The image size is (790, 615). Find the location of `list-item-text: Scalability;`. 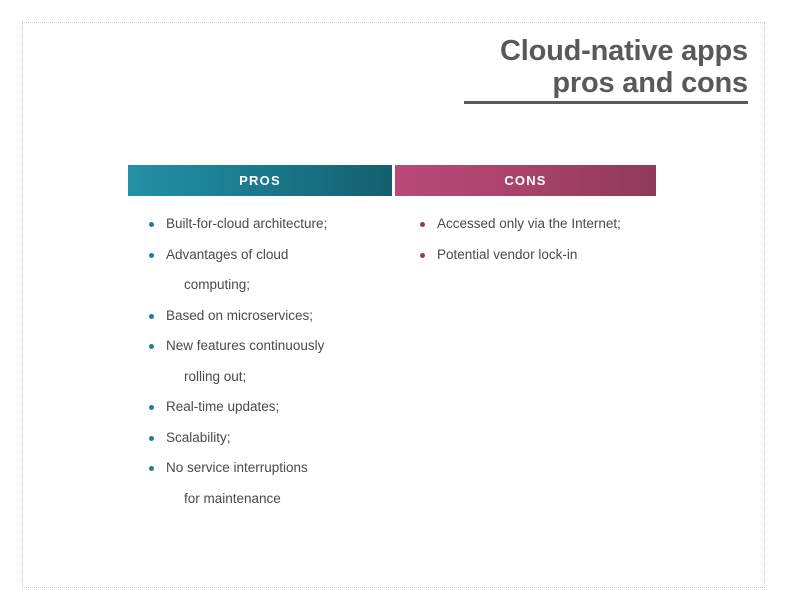

list-item-text: Scalability; is located at coordinates (198, 437).